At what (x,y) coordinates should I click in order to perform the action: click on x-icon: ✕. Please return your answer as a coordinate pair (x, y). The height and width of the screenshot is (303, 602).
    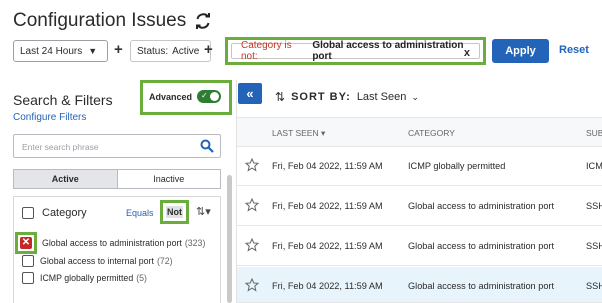
    Looking at the image, I should click on (26, 243).